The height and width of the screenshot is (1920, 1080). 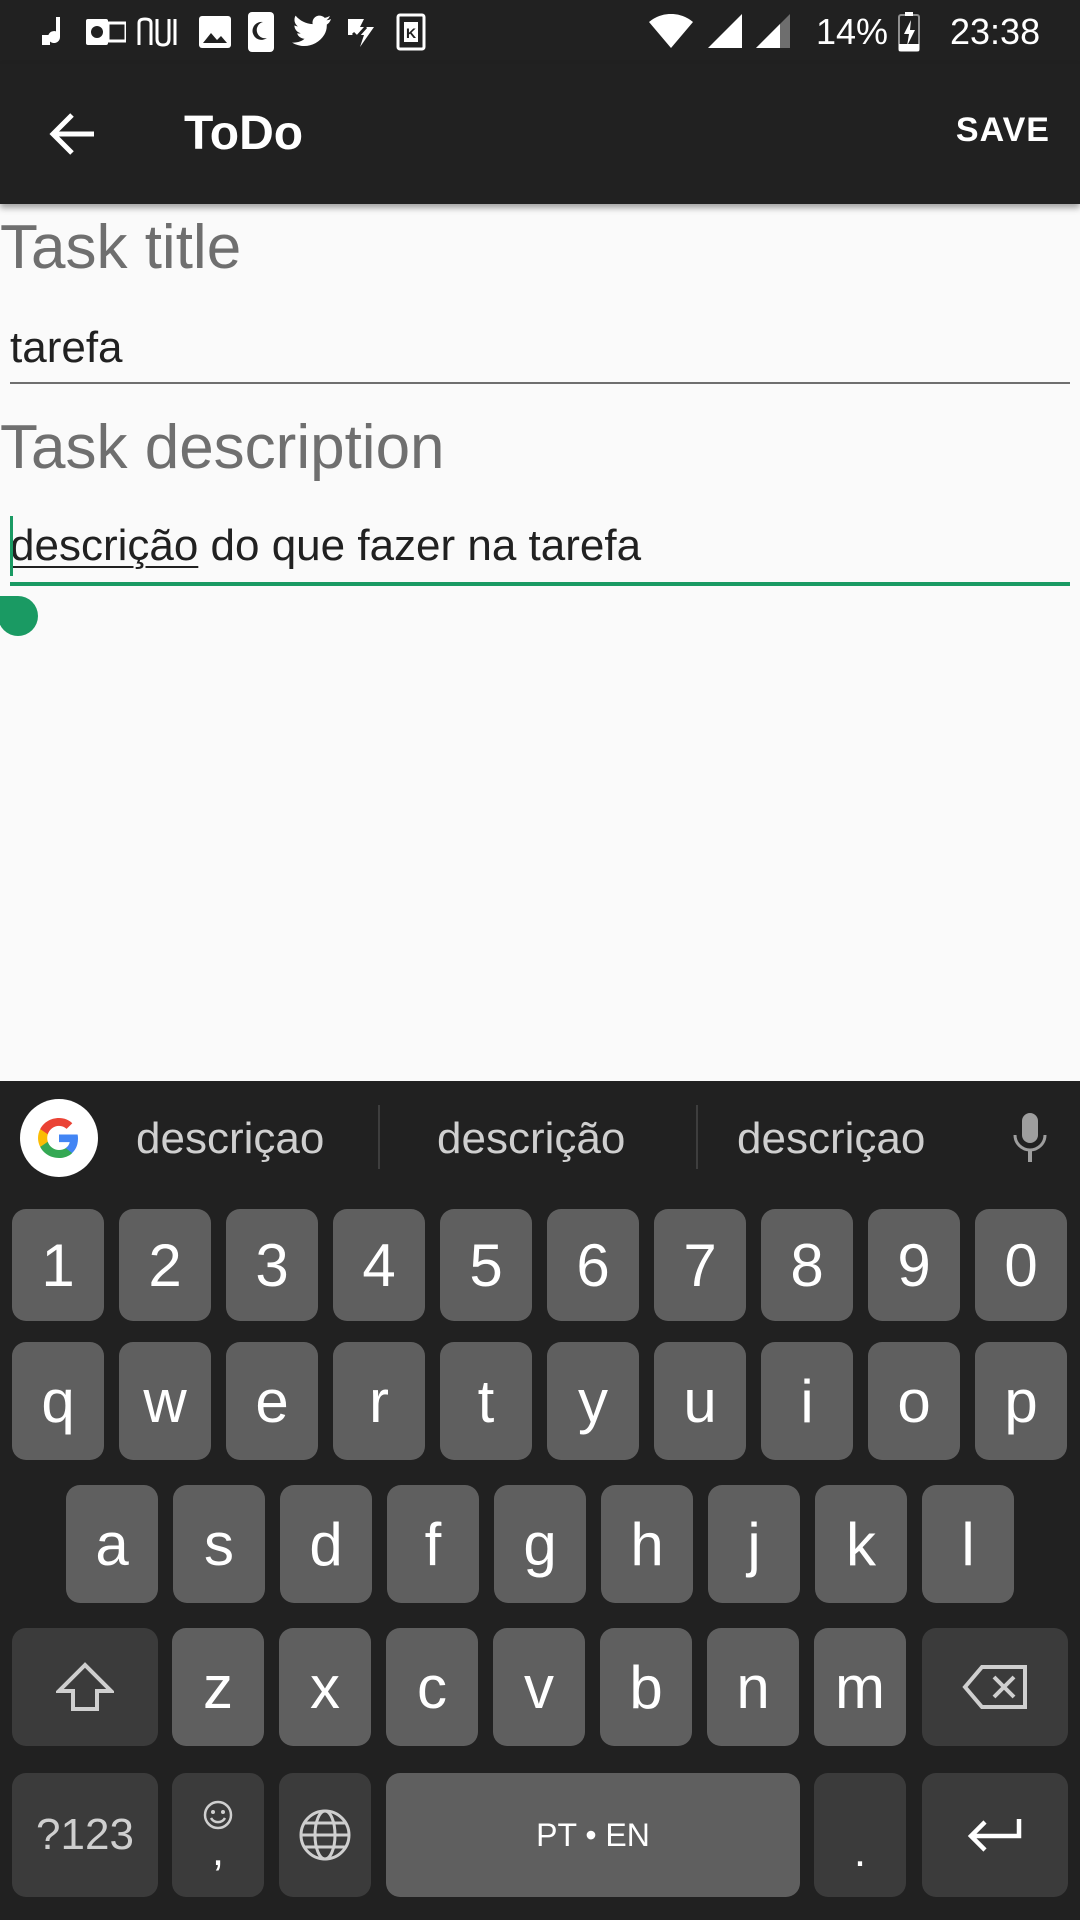 I want to click on key-z: z, so click(x=218, y=1687).